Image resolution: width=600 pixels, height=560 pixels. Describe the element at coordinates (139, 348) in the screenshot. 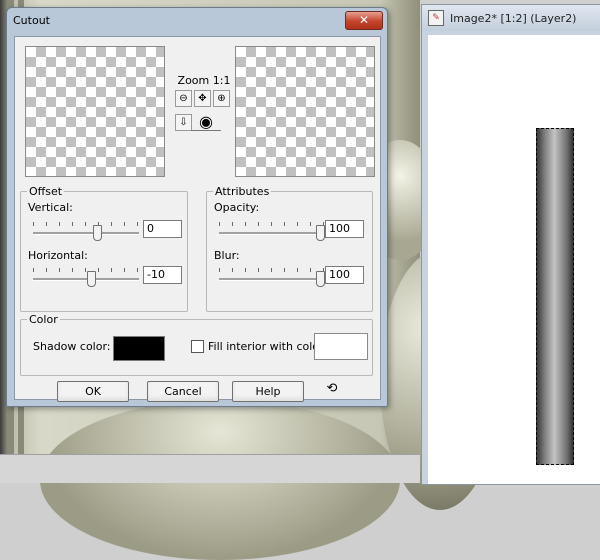

I see `shadow-color-swatch` at that location.